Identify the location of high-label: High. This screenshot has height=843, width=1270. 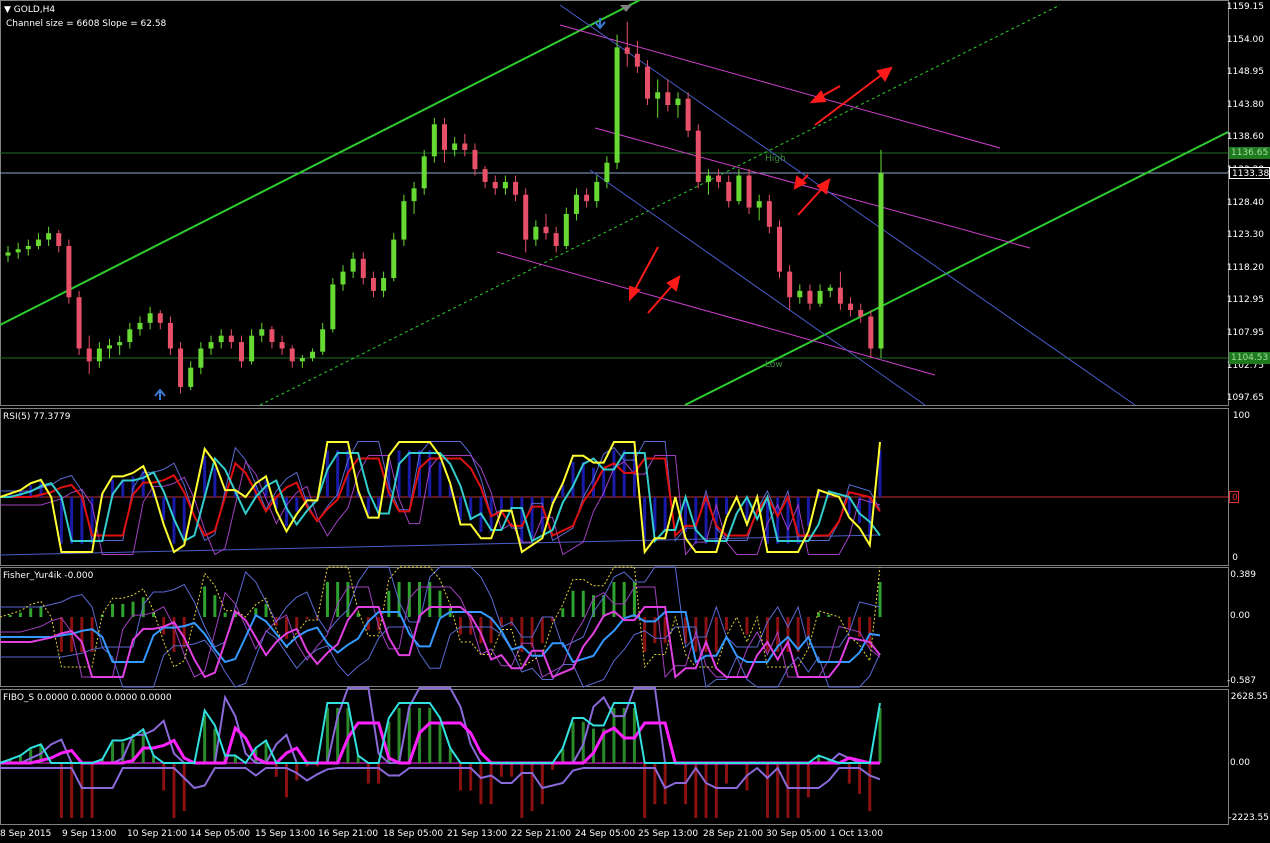
(775, 159).